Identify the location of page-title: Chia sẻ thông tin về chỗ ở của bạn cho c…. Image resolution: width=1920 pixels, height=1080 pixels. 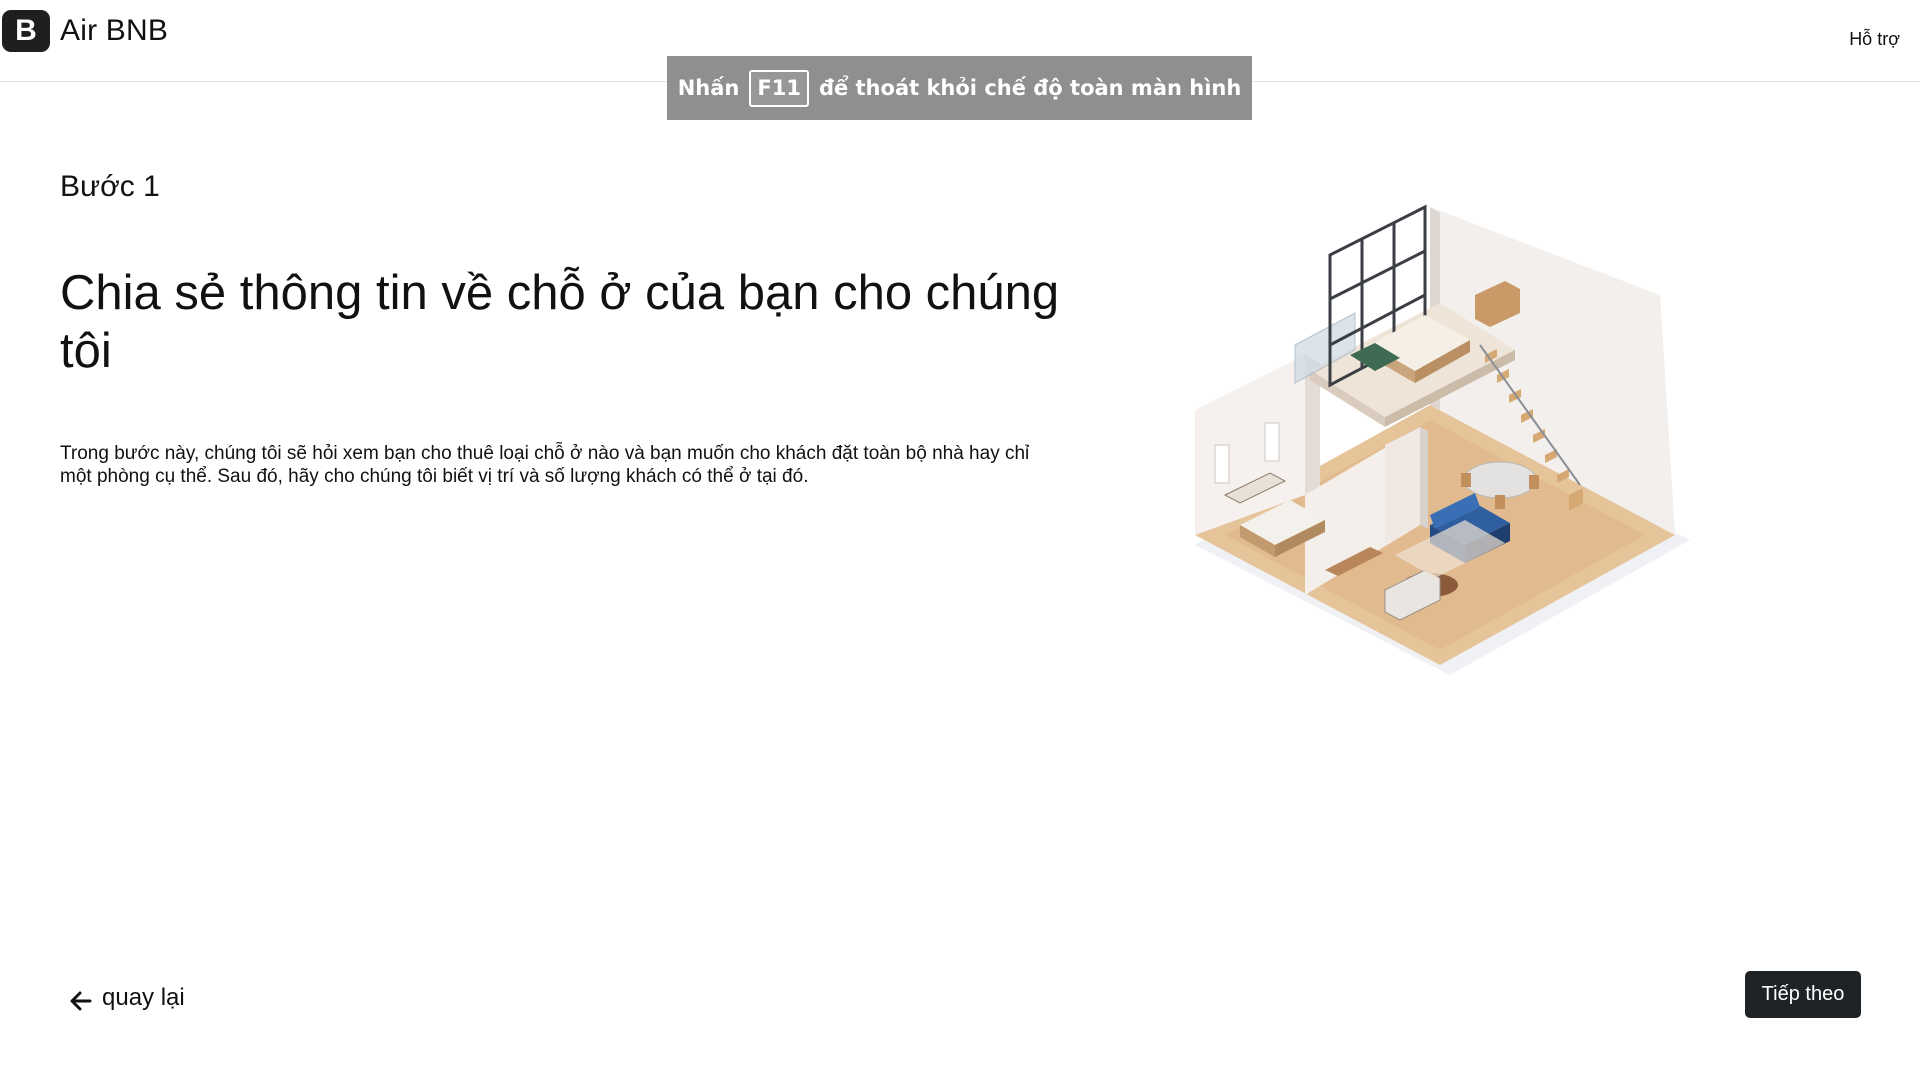
(560, 322).